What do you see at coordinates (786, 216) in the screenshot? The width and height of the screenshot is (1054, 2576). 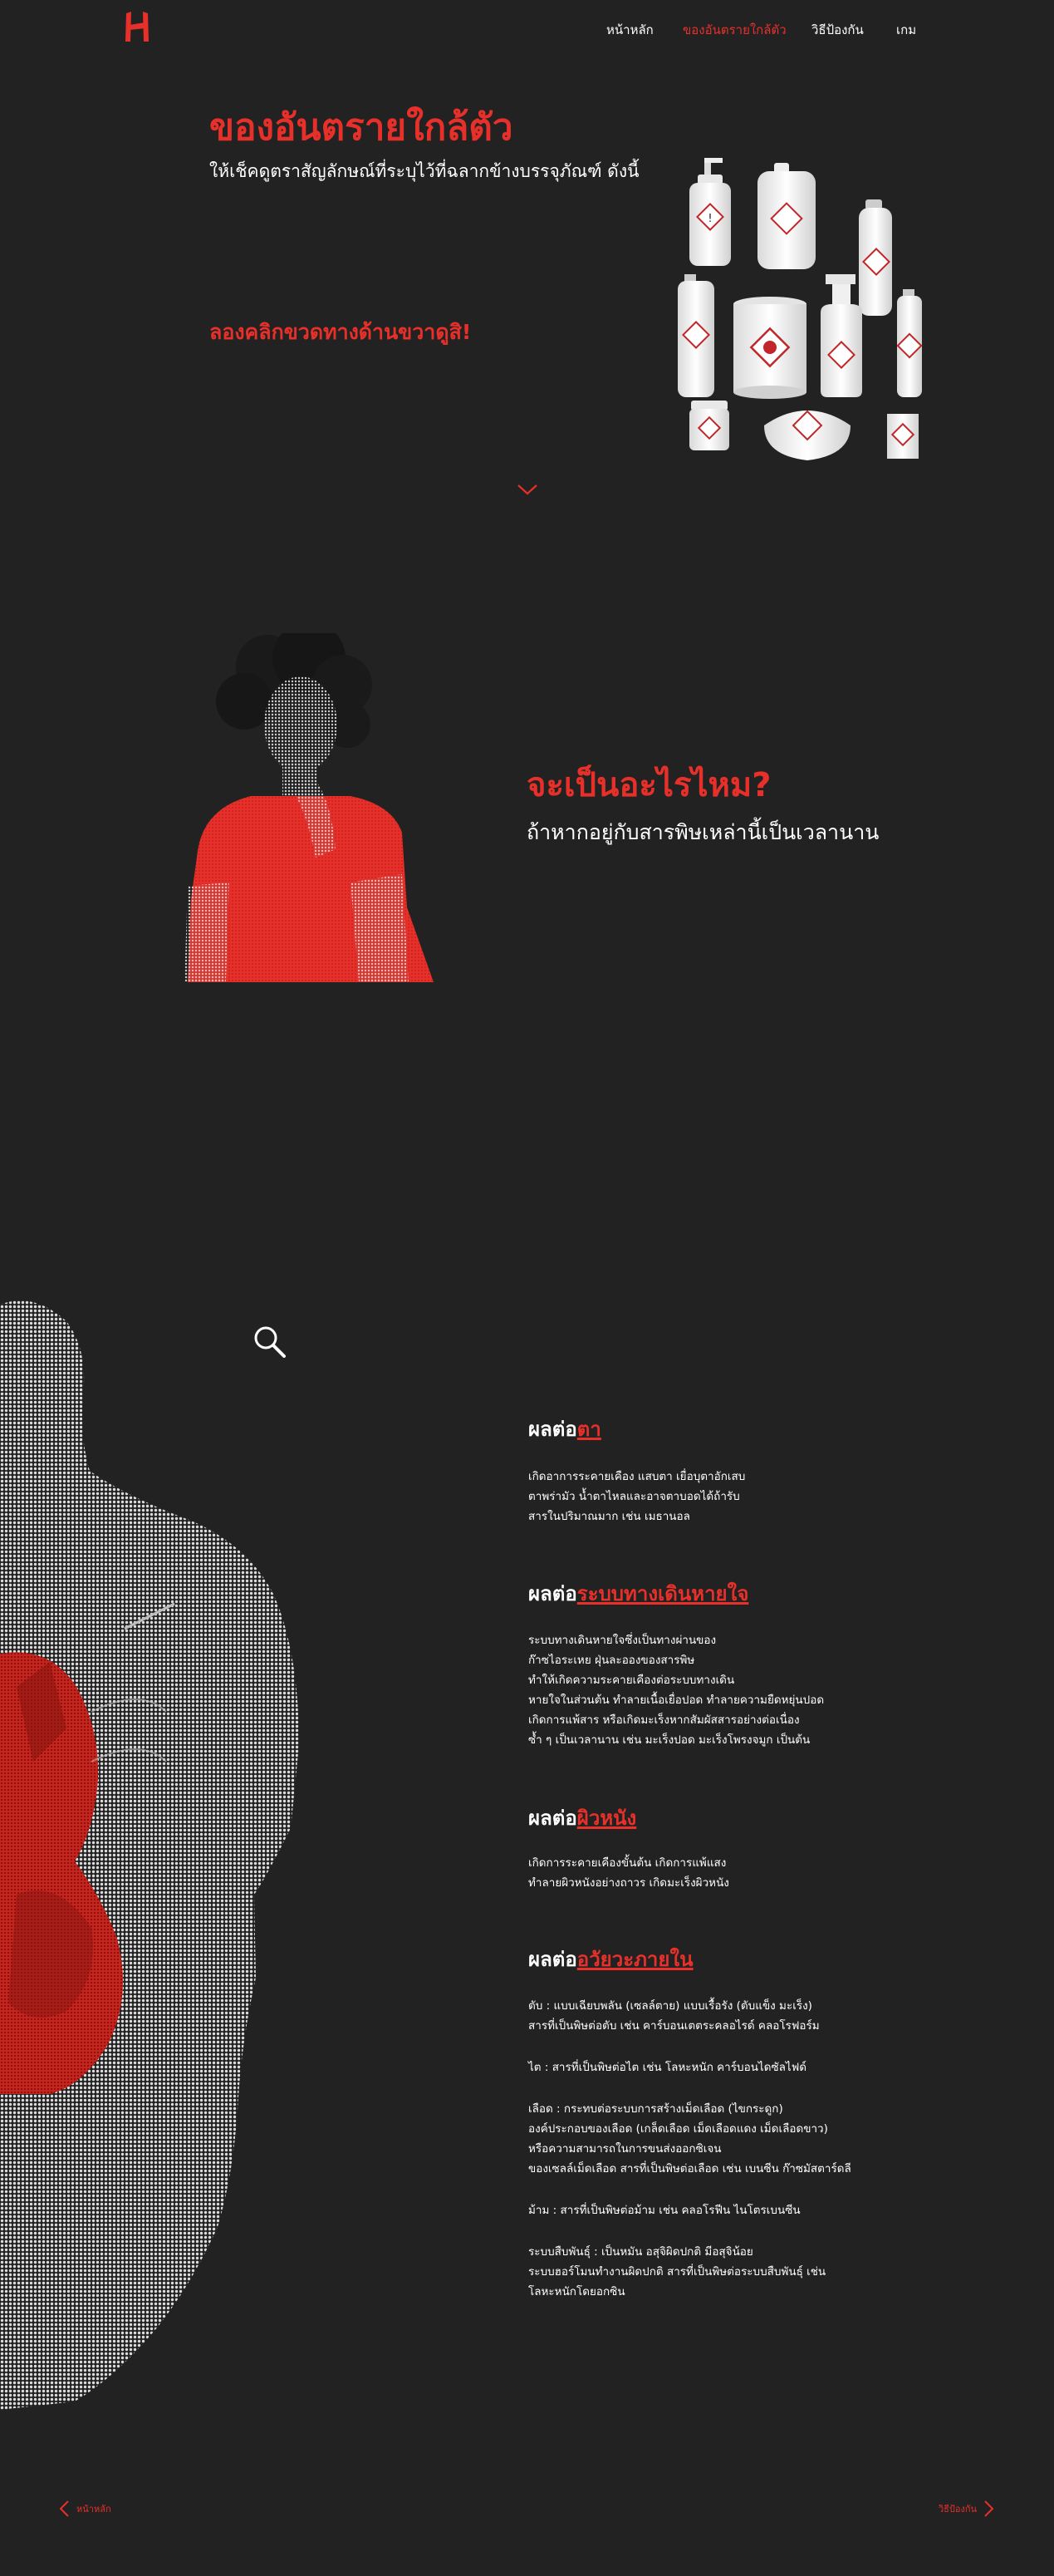 I see `jug-bottle` at bounding box center [786, 216].